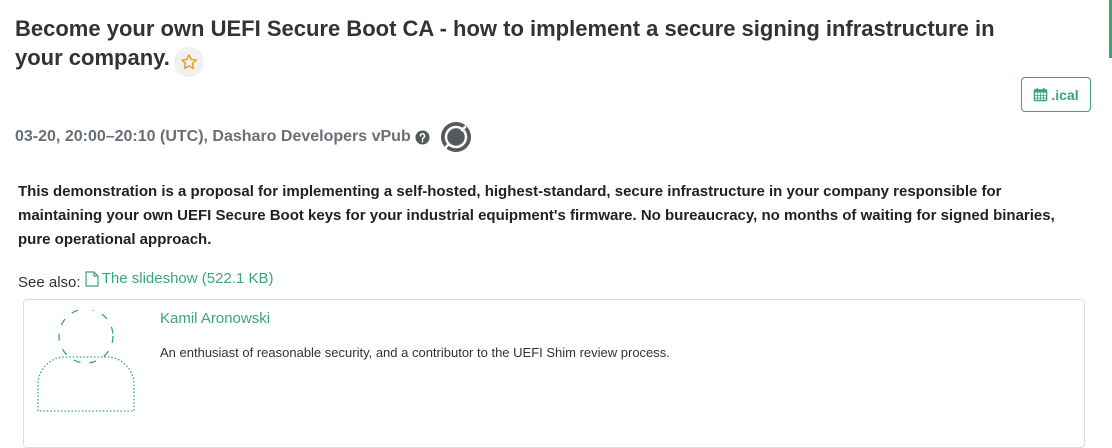  What do you see at coordinates (187, 278) in the screenshot?
I see `slideshow-link-text: The slideshow (522.1 KB)` at bounding box center [187, 278].